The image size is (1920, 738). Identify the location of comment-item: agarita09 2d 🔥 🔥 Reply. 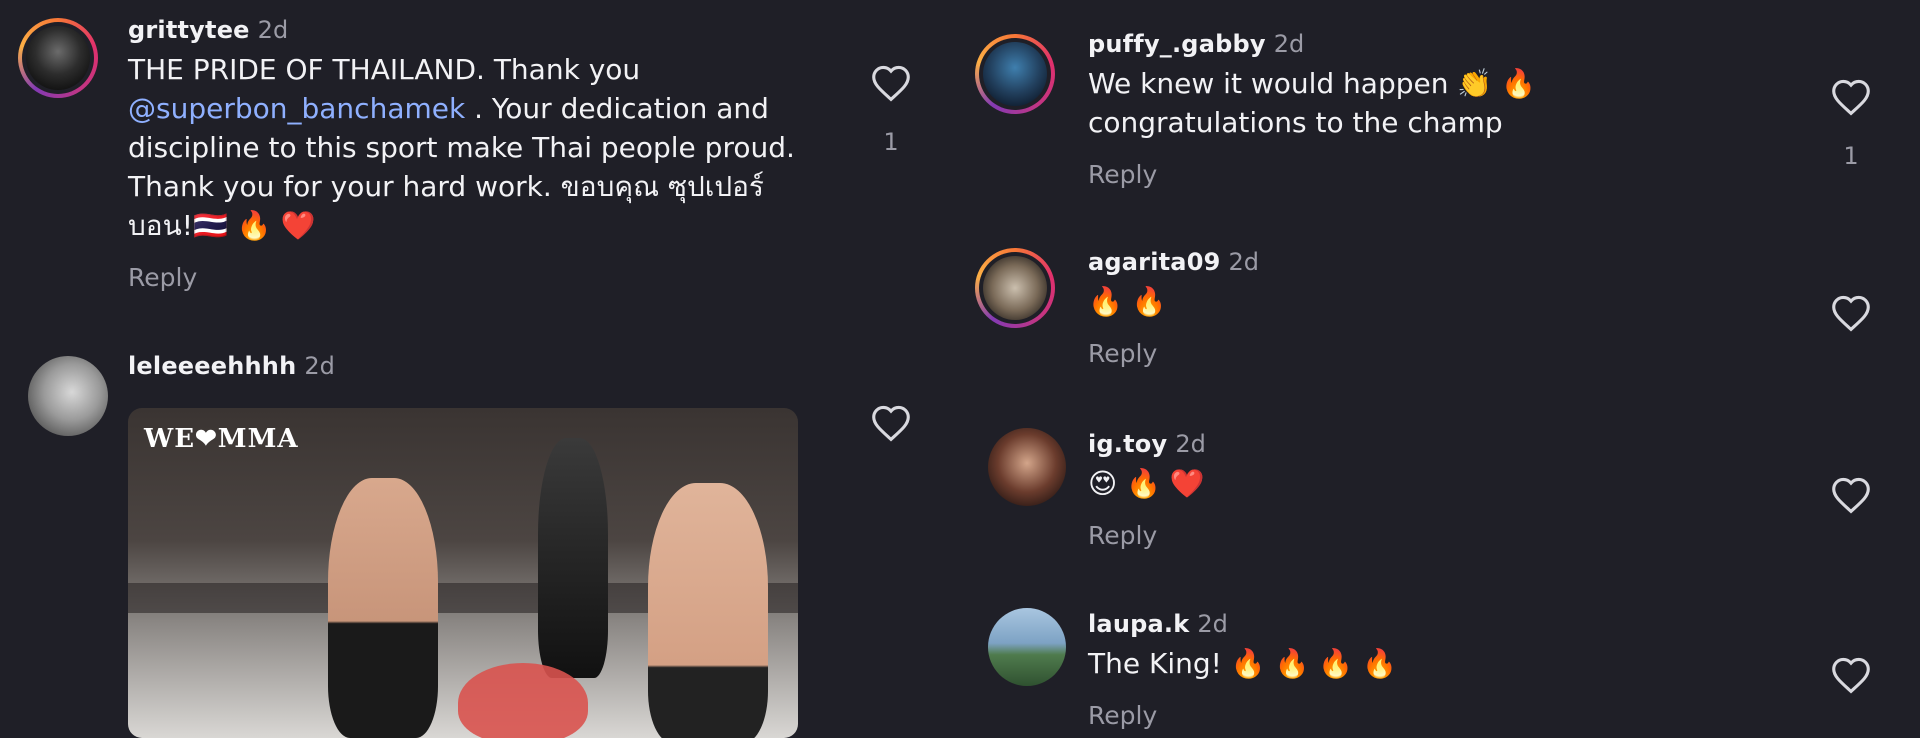
(1440, 319).